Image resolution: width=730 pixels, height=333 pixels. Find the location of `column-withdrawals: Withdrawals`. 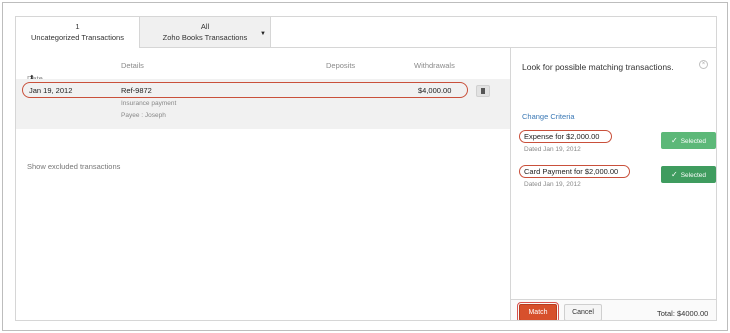

column-withdrawals: Withdrawals is located at coordinates (434, 65).